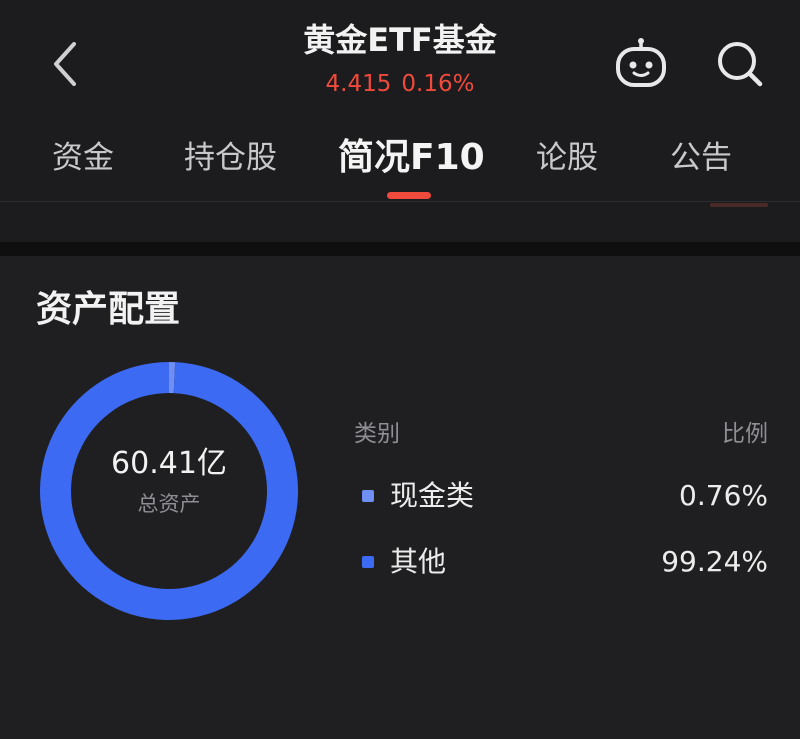 This screenshot has height=739, width=800. I want to click on back-button, so click(66, 64).